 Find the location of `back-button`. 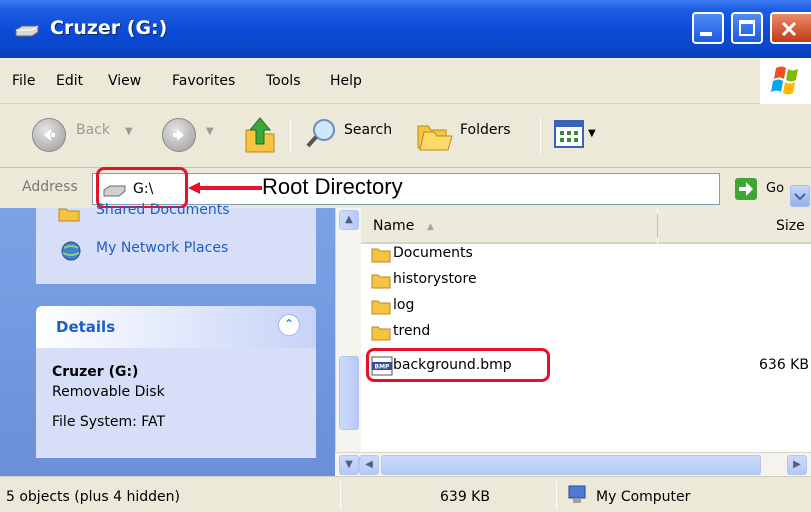

back-button is located at coordinates (49, 135).